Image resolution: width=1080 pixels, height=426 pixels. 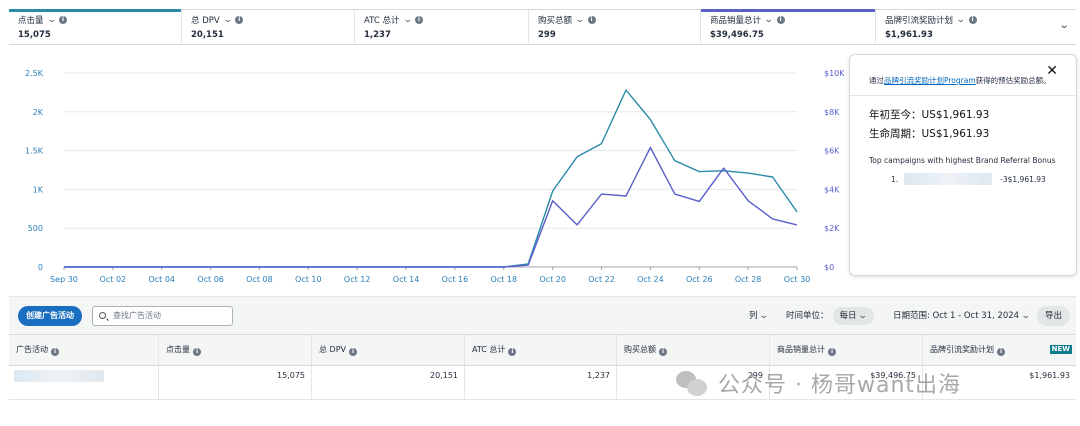 What do you see at coordinates (929, 134) in the screenshot?
I see `lifetime-total: 生命周期：US$1,961.93` at bounding box center [929, 134].